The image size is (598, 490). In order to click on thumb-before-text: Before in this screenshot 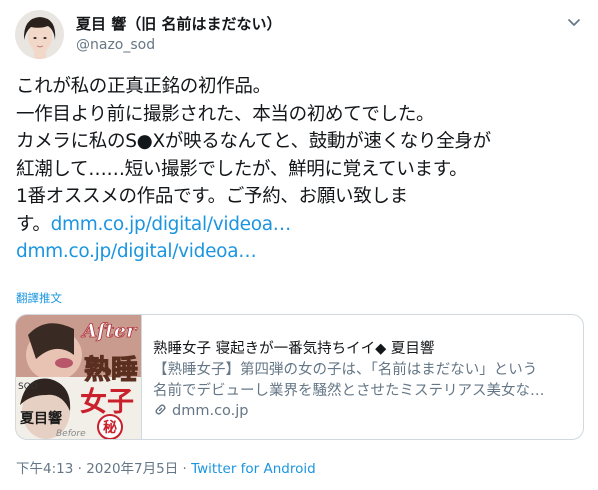, I will do `click(71, 434)`.